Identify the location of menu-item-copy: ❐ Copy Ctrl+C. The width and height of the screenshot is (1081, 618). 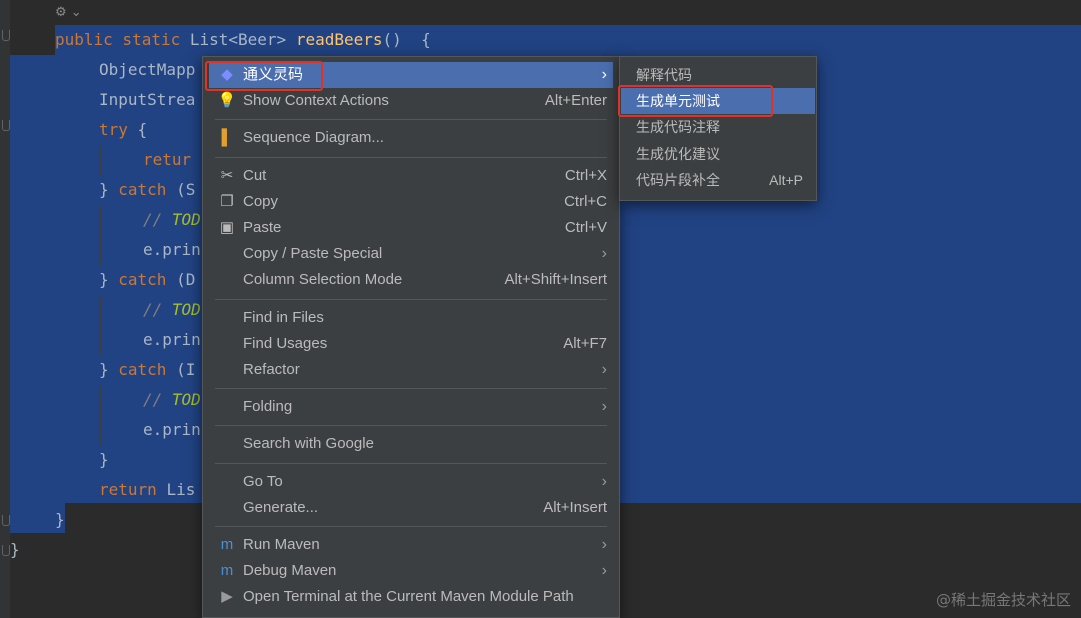
(411, 202).